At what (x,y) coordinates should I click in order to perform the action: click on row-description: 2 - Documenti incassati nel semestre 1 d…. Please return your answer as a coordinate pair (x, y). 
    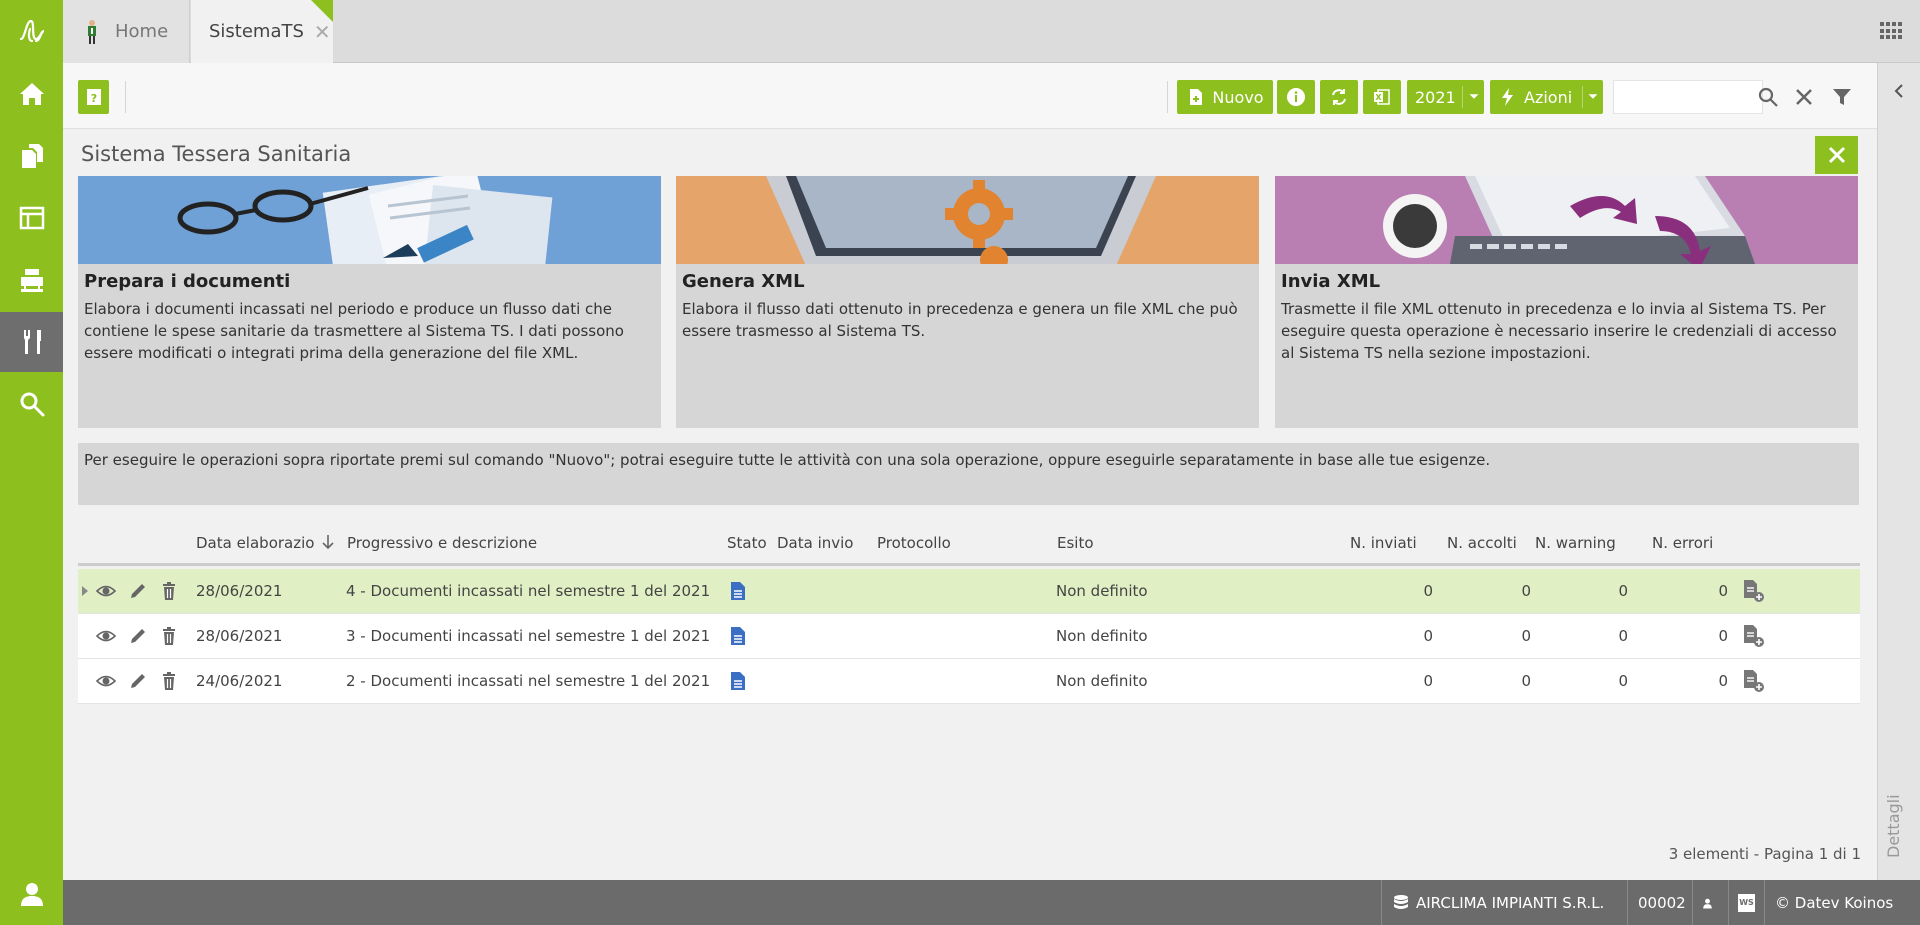
    Looking at the image, I should click on (528, 681).